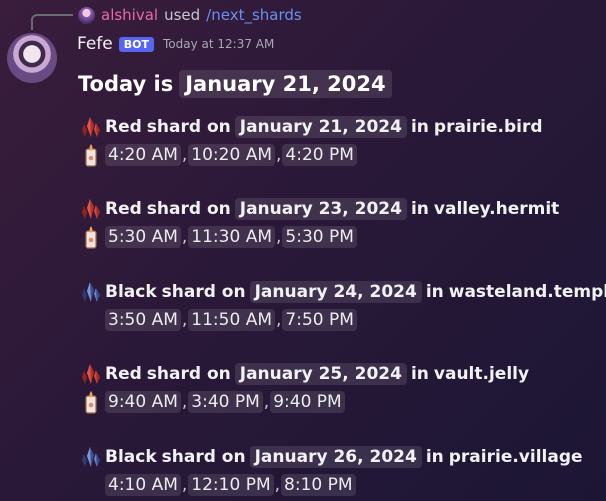 The image size is (606, 501). Describe the element at coordinates (182, 15) in the screenshot. I see `reply-used-text: used` at that location.